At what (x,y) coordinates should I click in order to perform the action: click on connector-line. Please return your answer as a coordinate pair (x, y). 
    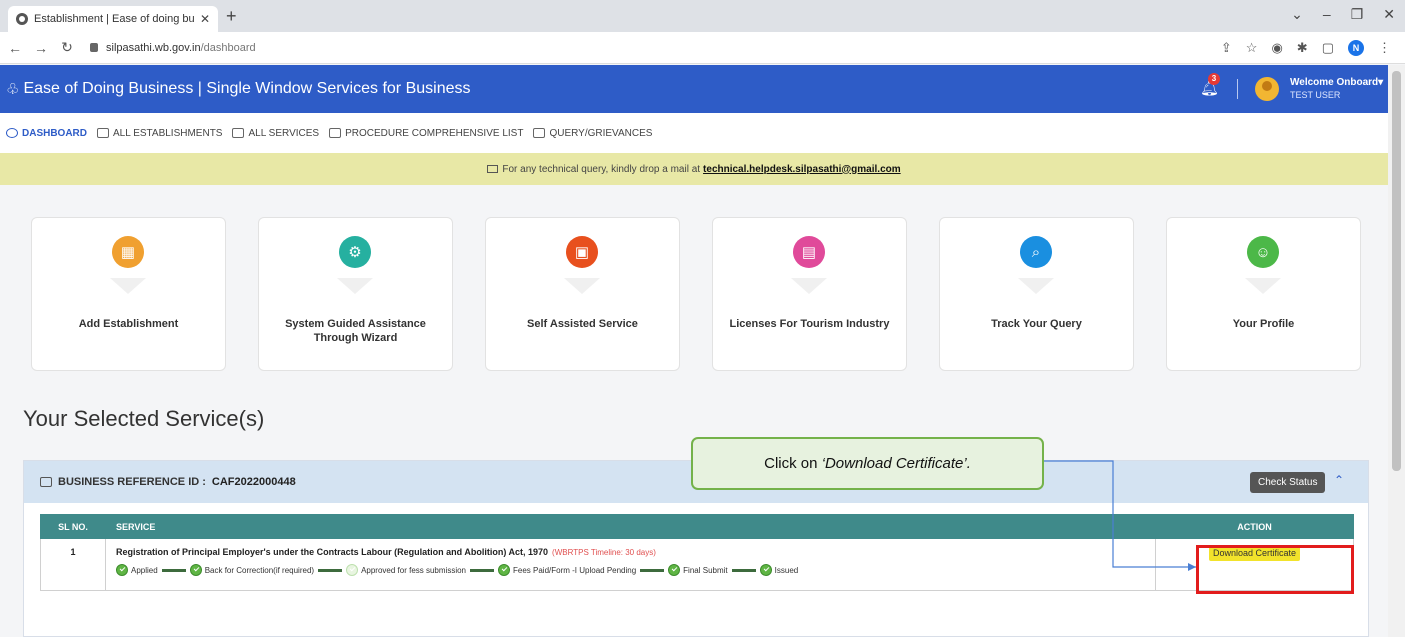
    Looking at the image, I should click on (1120, 514).